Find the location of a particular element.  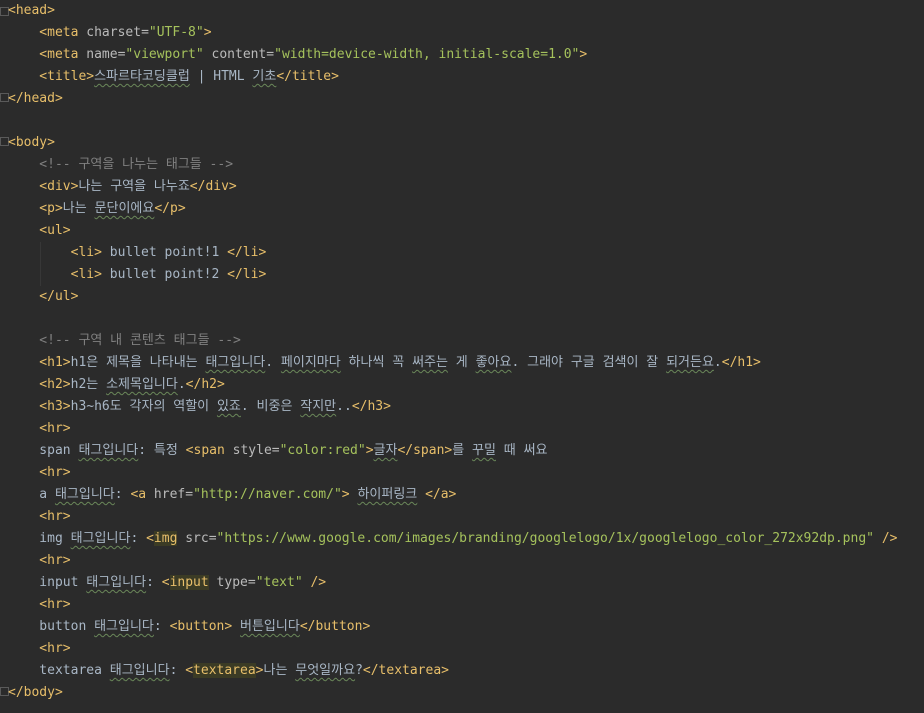

code-line: </body> is located at coordinates (452, 693).